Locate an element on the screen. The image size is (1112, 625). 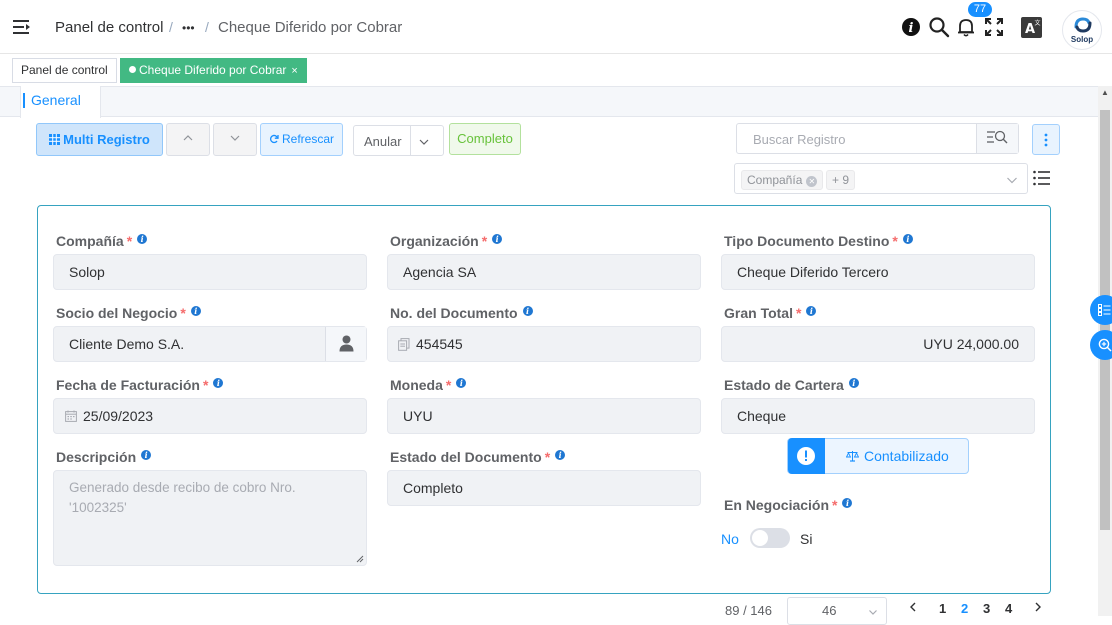
en-negociacion-toggle is located at coordinates (770, 538).